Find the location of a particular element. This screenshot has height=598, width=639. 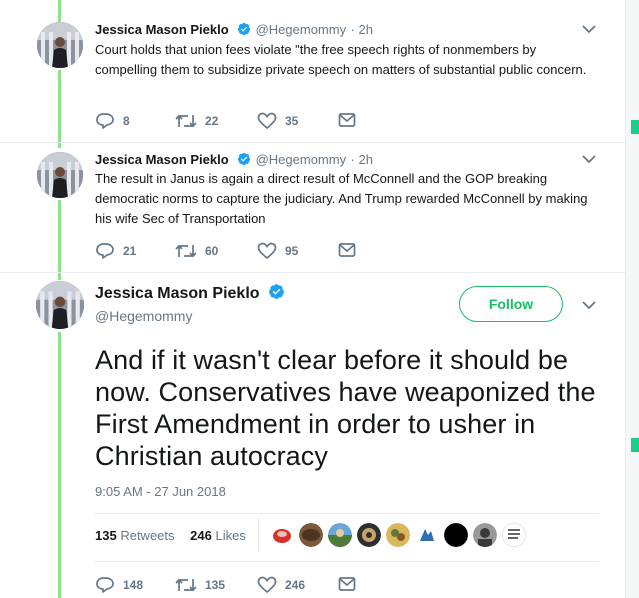

retweet-count: 22 is located at coordinates (212, 121).